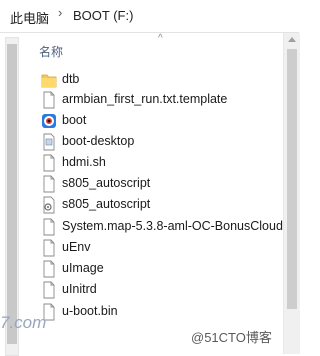 The image size is (320, 356). Describe the element at coordinates (79, 289) in the screenshot. I see `file-name: uInitrd` at that location.